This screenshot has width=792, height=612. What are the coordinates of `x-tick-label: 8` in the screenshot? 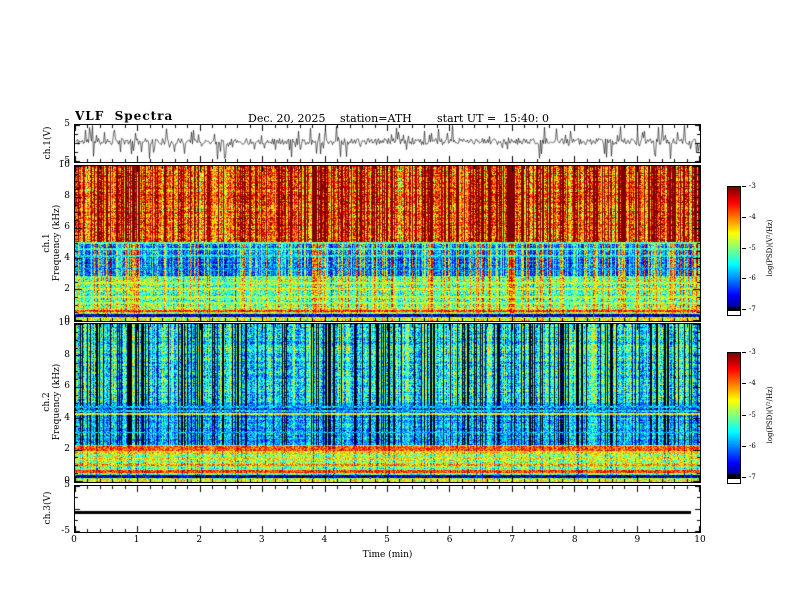 It's located at (574, 540).